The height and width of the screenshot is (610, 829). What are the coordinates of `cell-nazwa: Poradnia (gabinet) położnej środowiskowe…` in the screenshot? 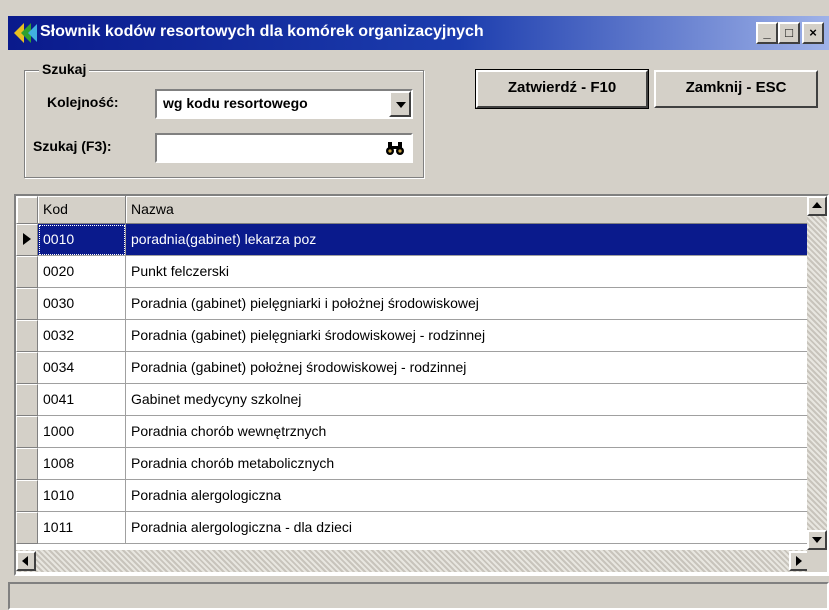 It's located at (467, 368).